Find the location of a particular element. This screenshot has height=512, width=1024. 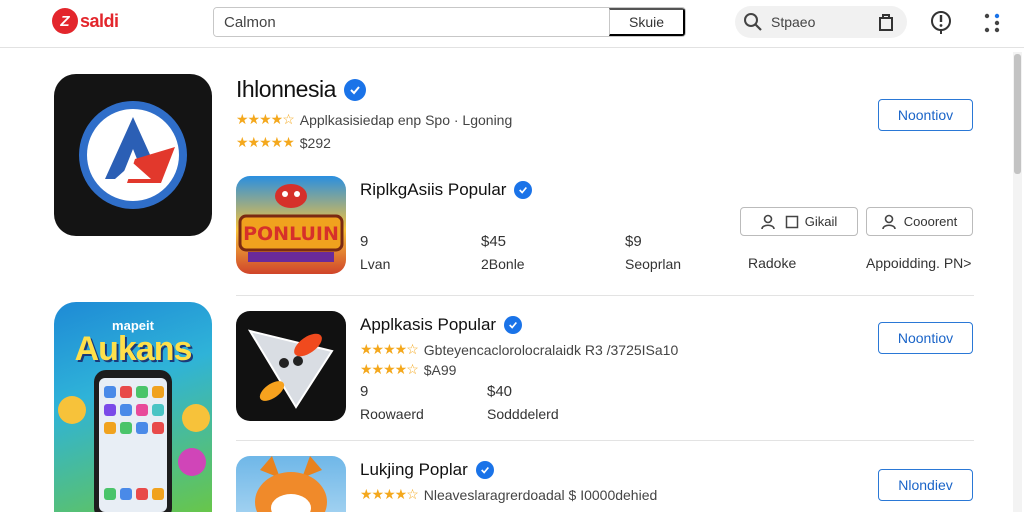

stat-label: Radoke is located at coordinates (772, 263).